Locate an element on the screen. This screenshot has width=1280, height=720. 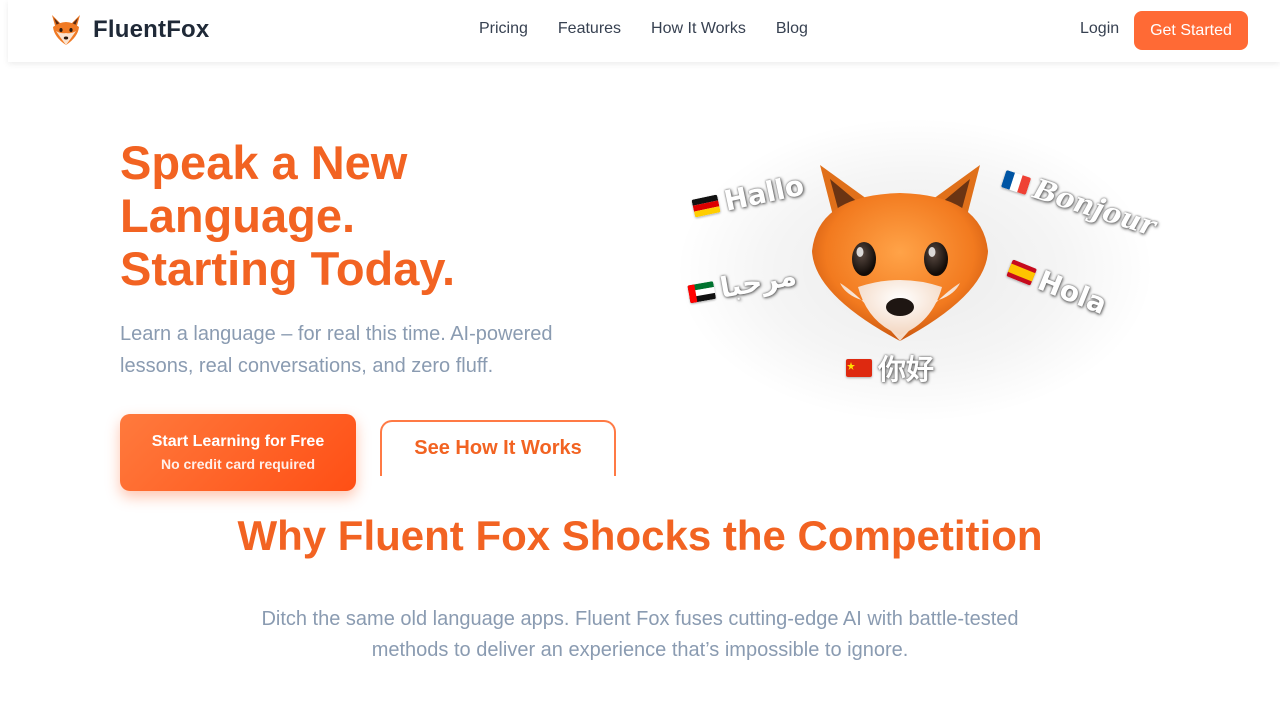
greeting-word: 你好 is located at coordinates (906, 369).